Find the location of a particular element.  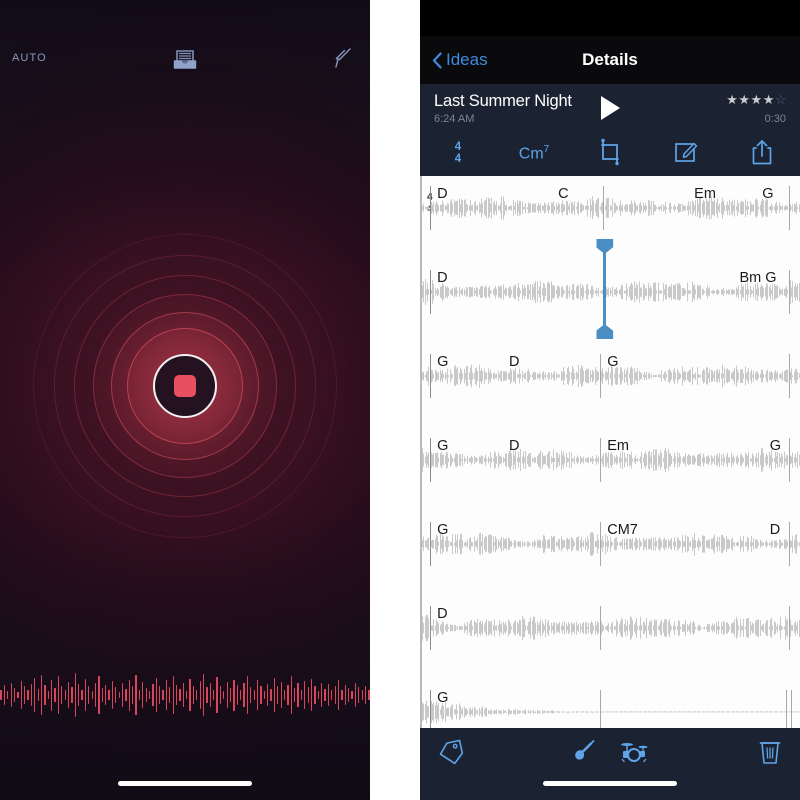

chord-label: C is located at coordinates (563, 194).